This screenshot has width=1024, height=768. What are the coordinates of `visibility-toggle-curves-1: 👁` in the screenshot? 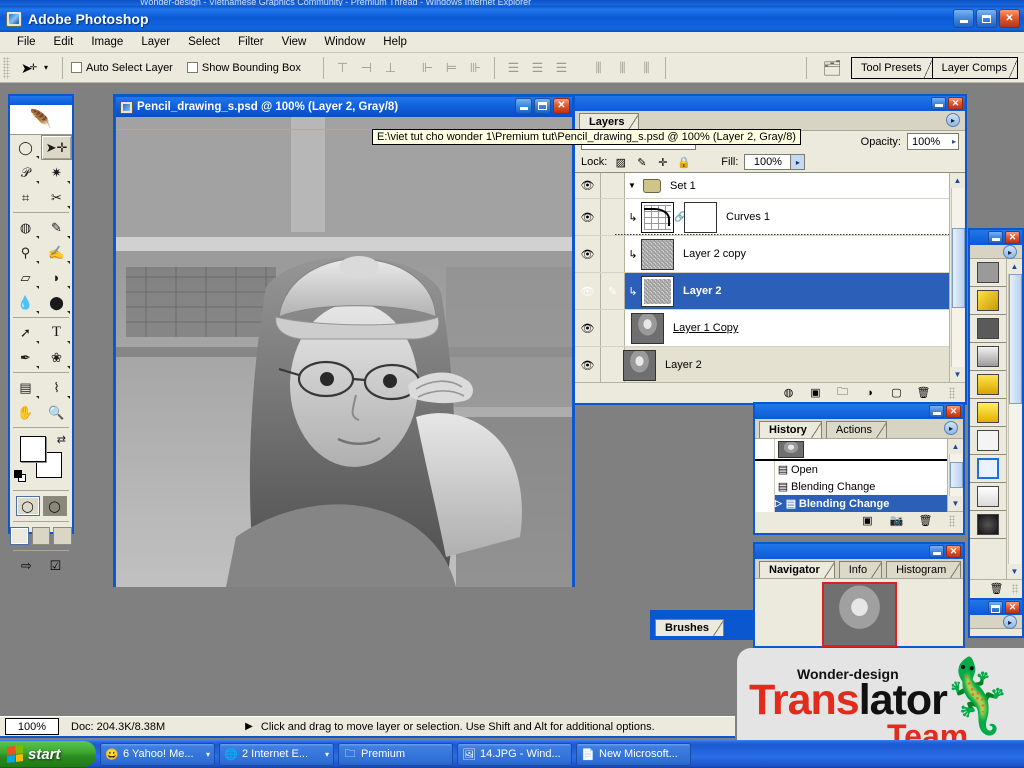 It's located at (588, 217).